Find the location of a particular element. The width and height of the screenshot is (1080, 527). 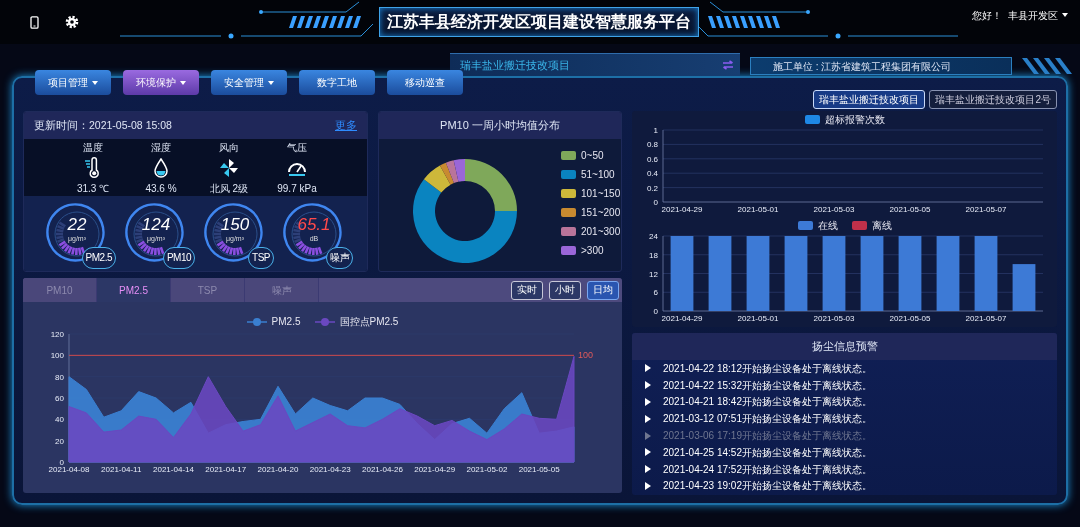

axis-label: 40 is located at coordinates (59, 420).